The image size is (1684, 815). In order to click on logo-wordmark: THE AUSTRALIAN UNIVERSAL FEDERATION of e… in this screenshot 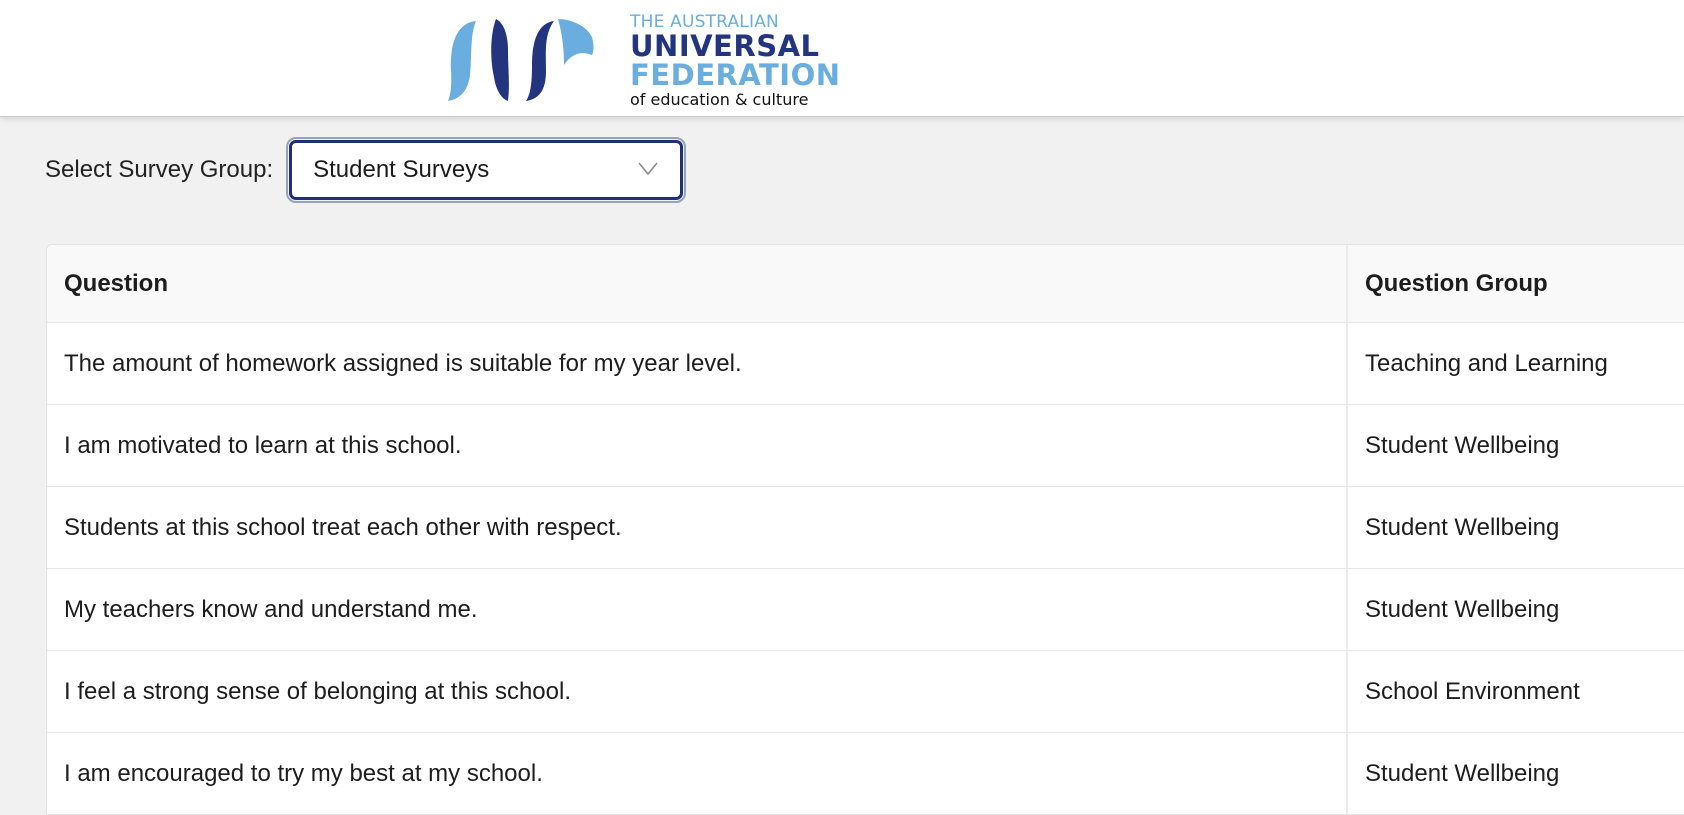, I will do `click(735, 60)`.